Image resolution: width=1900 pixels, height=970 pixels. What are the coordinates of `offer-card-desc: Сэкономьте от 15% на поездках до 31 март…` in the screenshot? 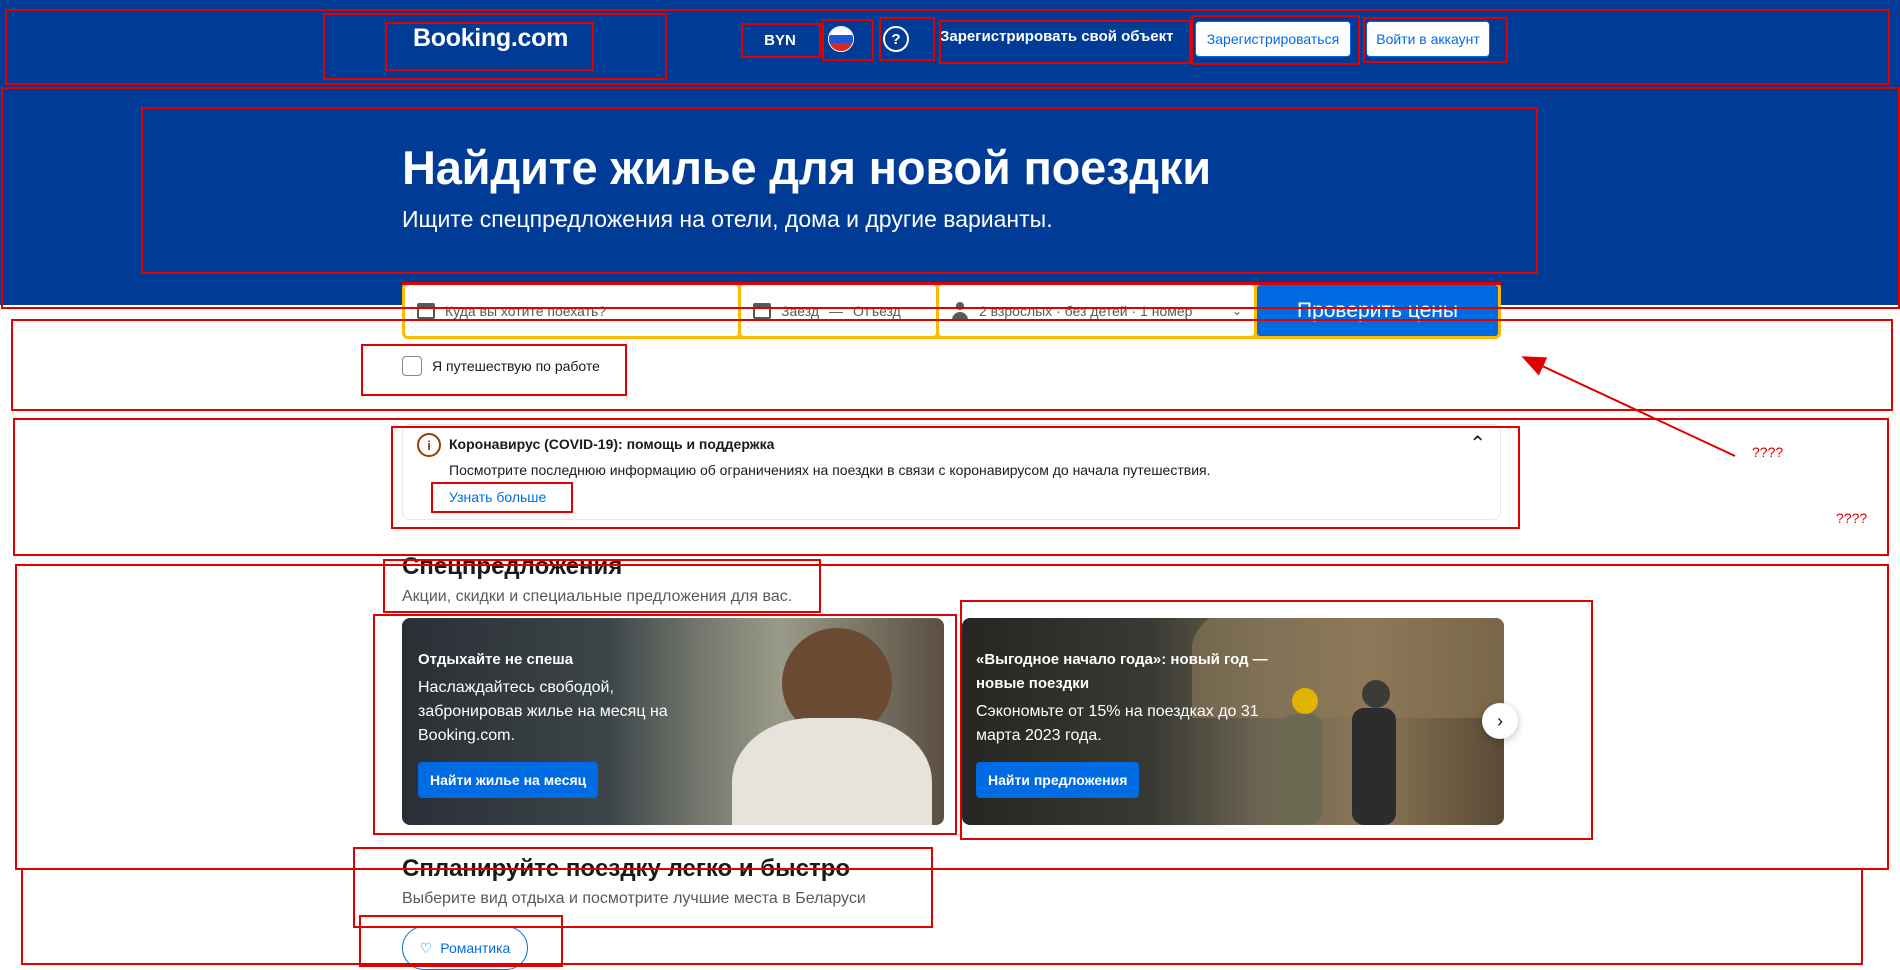 It's located at (1117, 723).